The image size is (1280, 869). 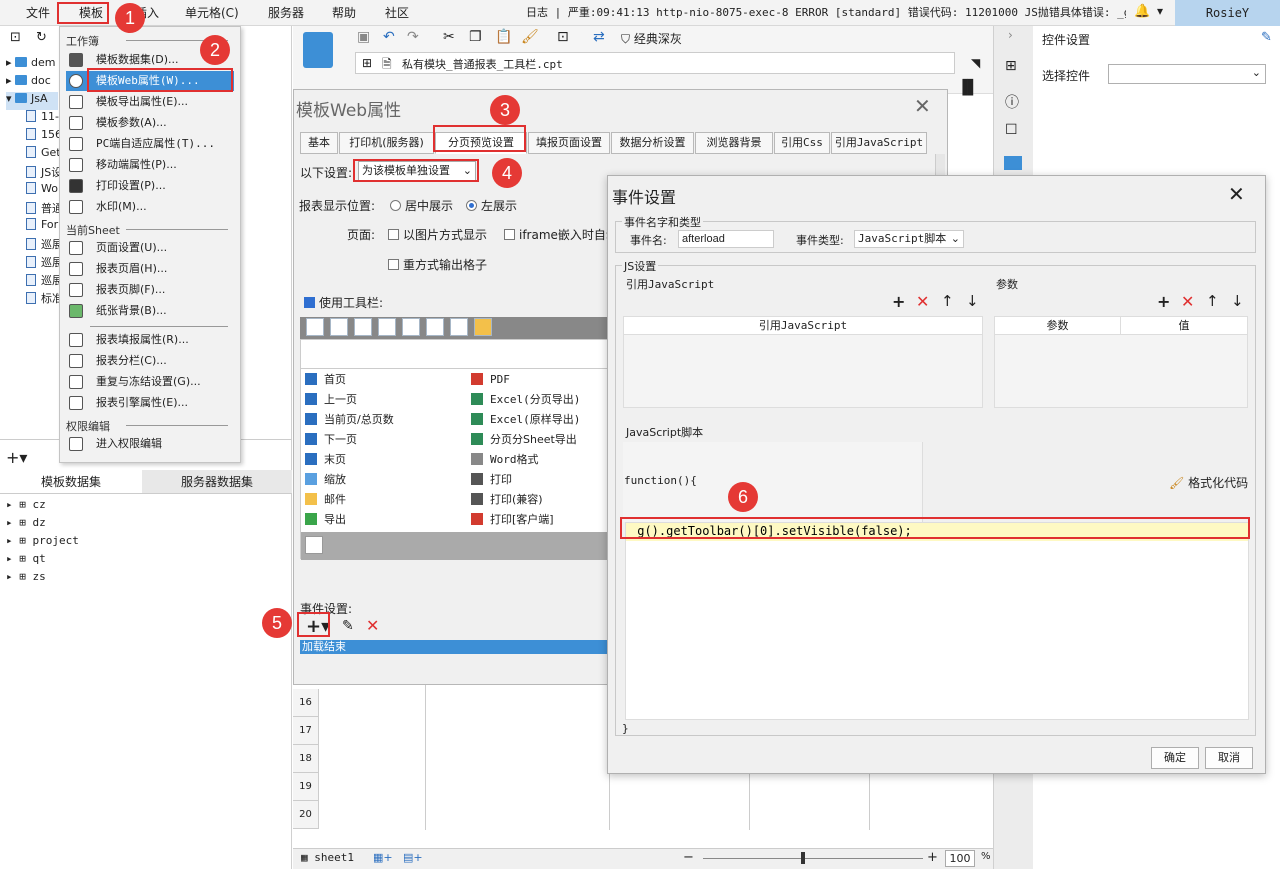 I want to click on switch-icon: ⇄, so click(x=599, y=37).